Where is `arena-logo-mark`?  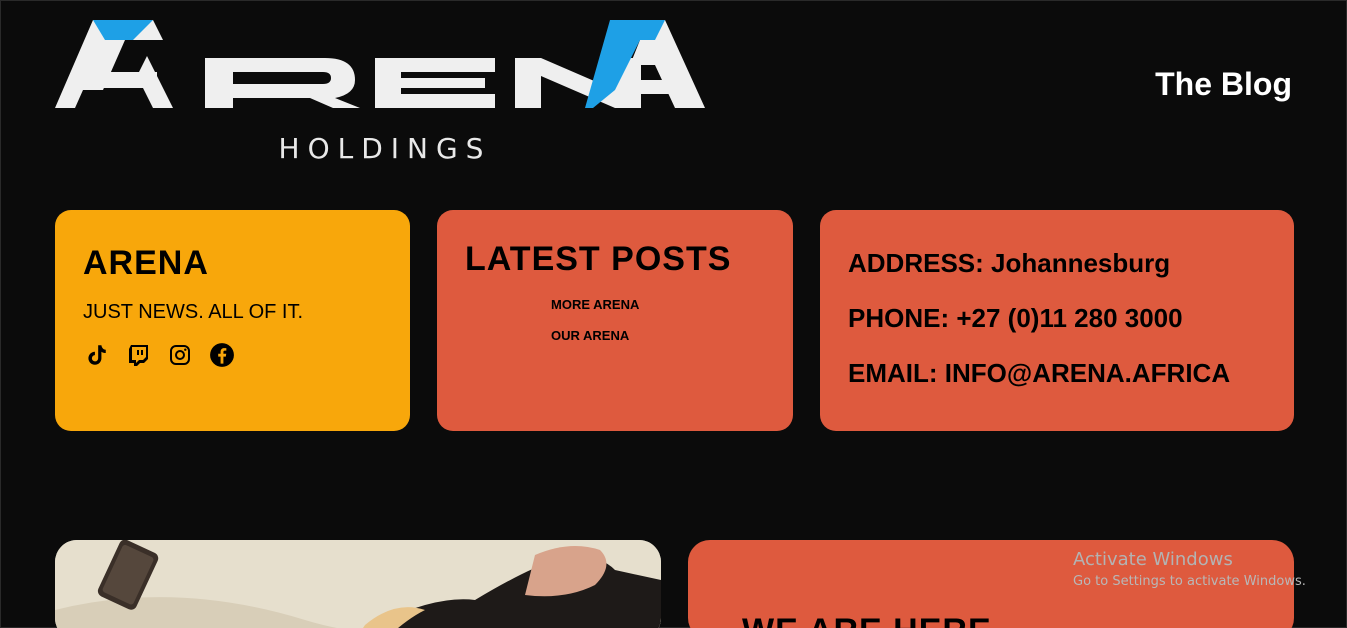
arena-logo-mark is located at coordinates (380, 64).